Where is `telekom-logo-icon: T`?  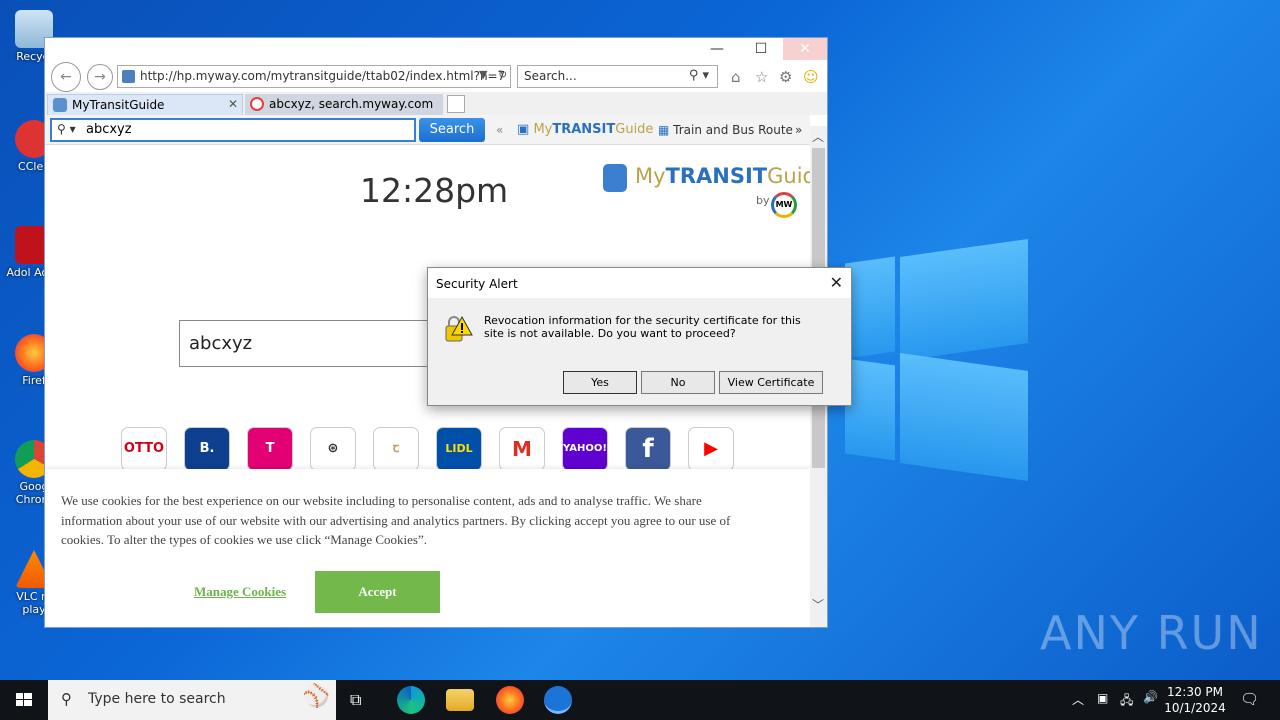
telekom-logo-icon: T is located at coordinates (270, 448).